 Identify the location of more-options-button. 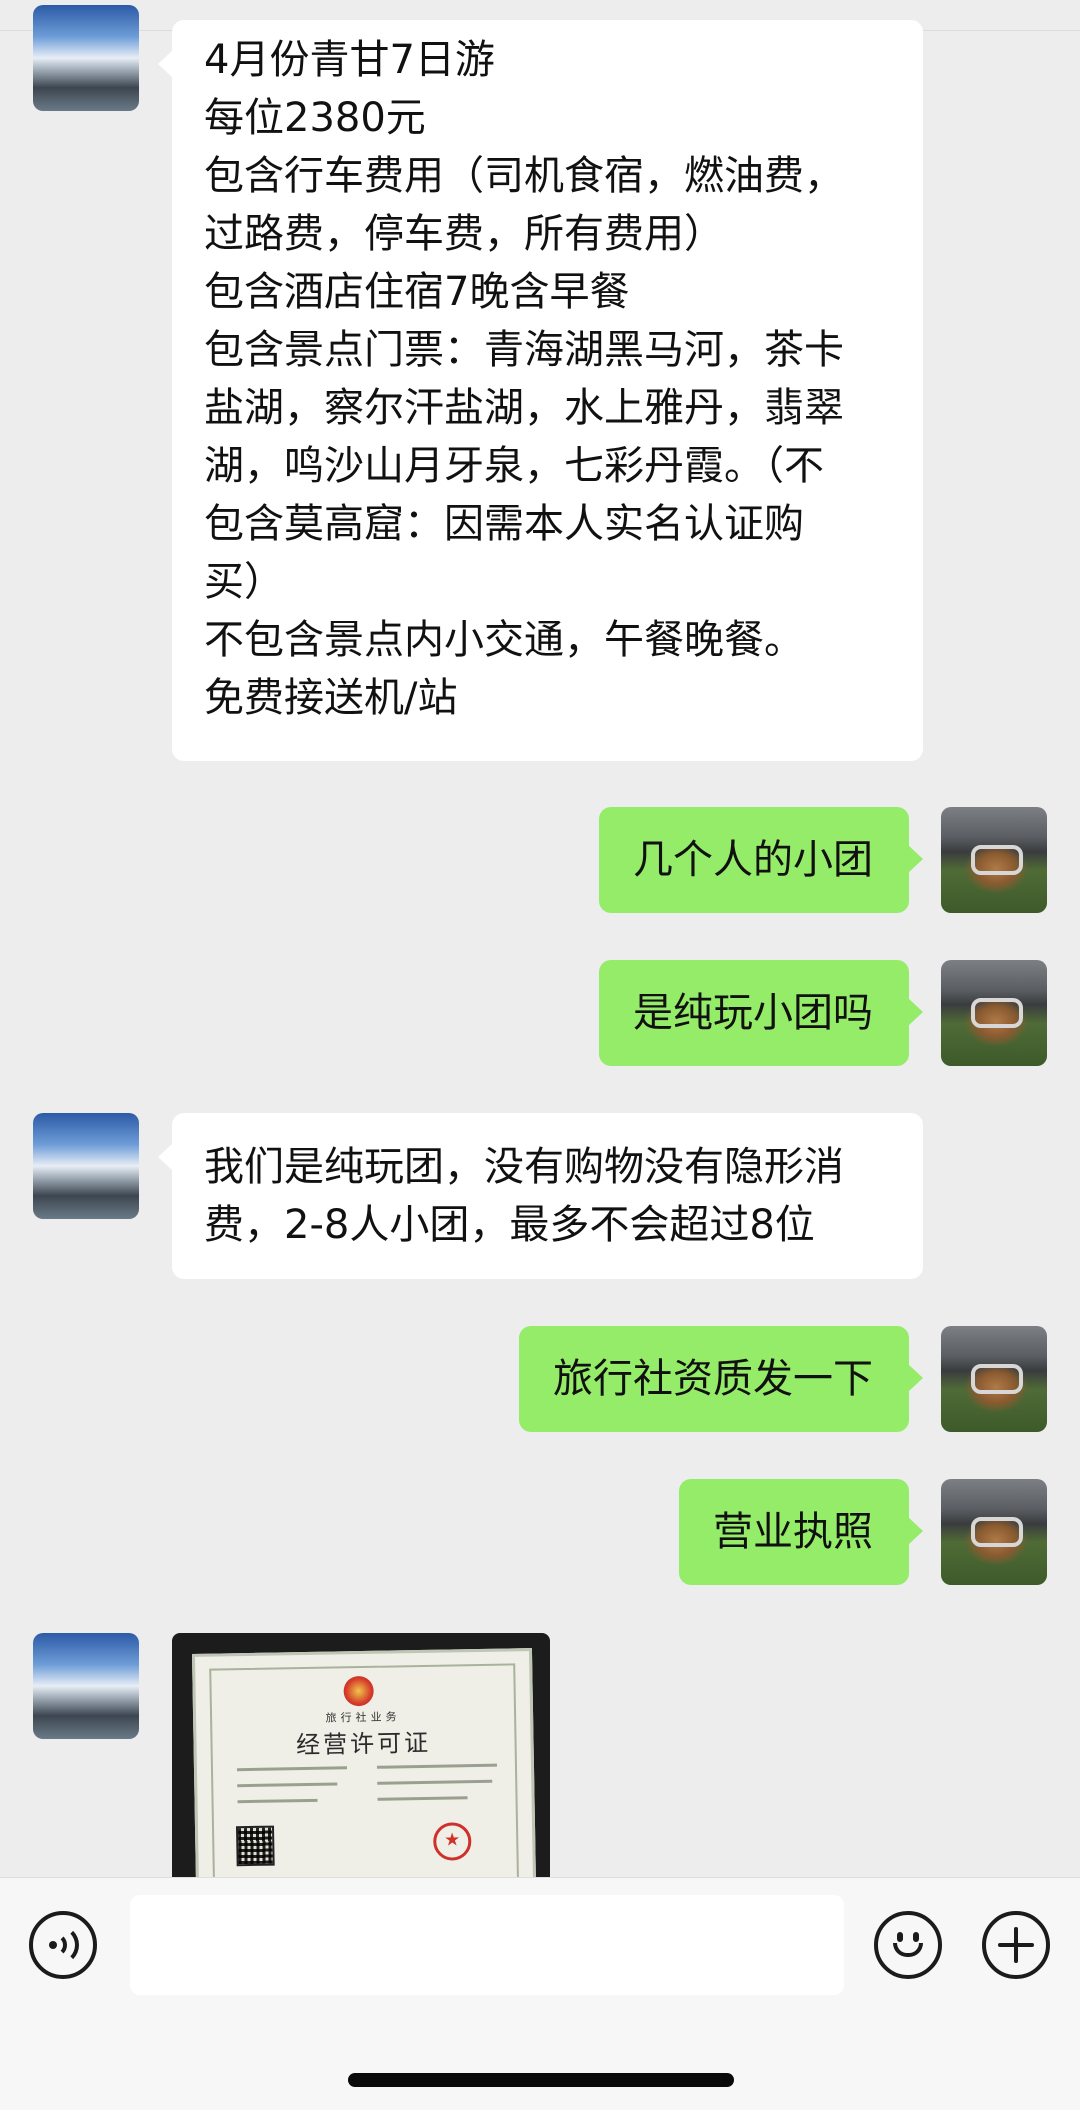
(1016, 1945).